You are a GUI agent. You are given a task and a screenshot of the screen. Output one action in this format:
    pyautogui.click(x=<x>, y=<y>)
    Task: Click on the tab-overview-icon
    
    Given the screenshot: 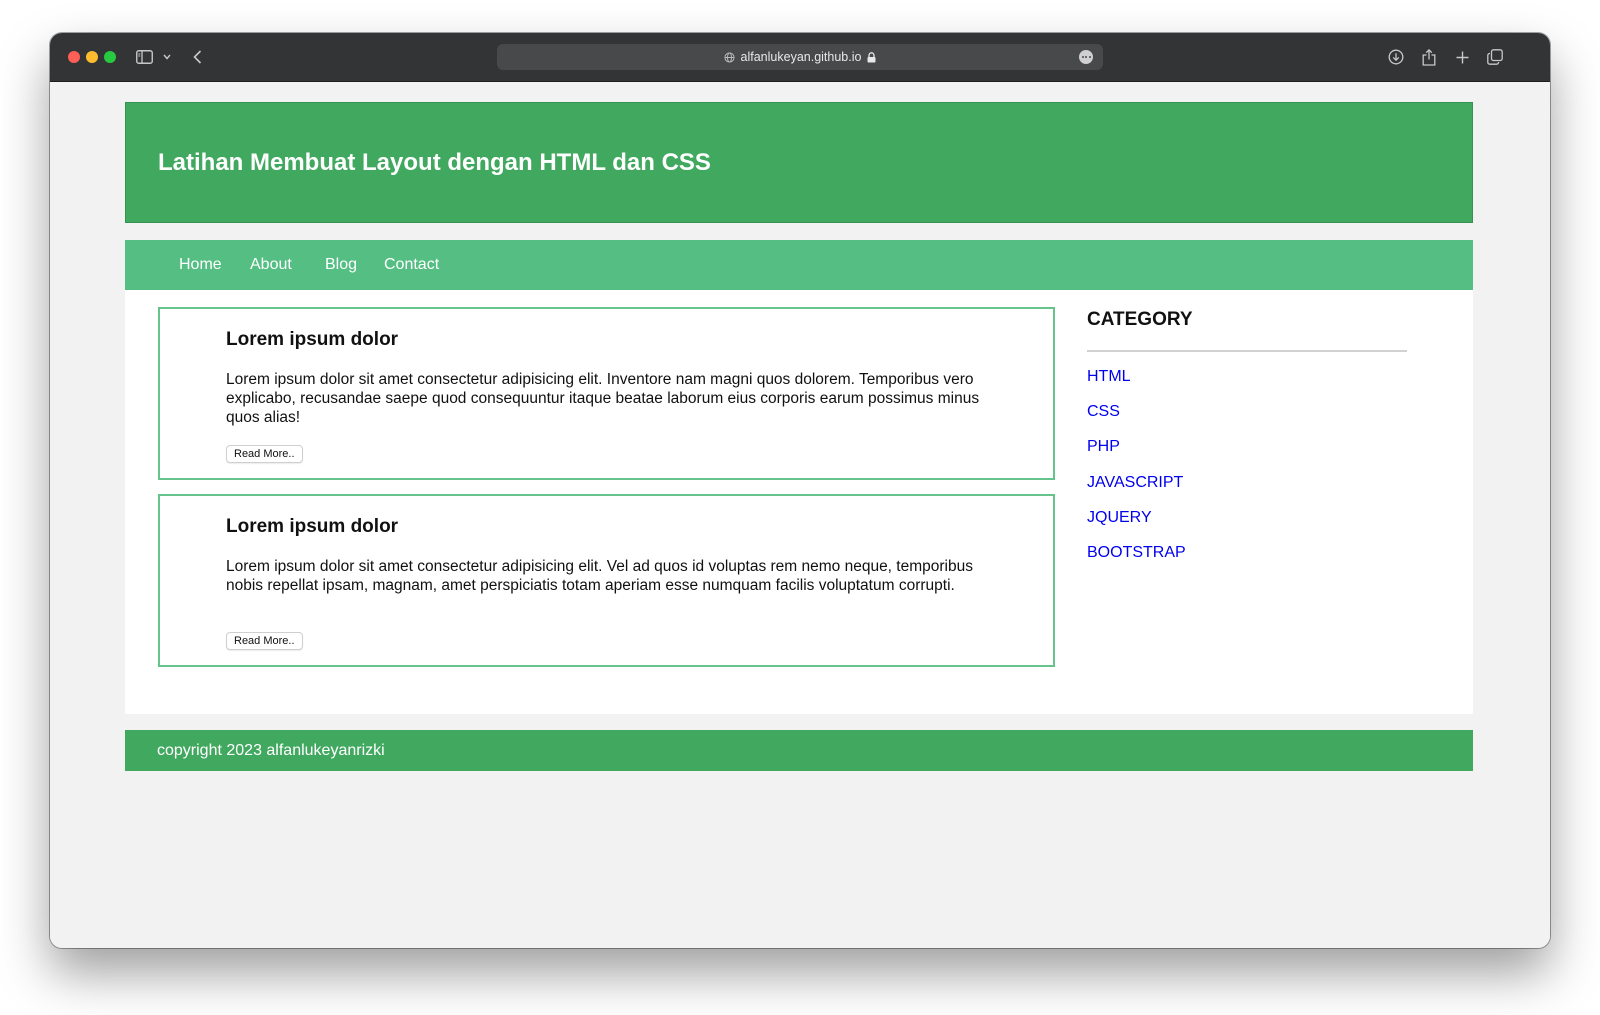 What is the action you would take?
    pyautogui.click(x=1495, y=57)
    